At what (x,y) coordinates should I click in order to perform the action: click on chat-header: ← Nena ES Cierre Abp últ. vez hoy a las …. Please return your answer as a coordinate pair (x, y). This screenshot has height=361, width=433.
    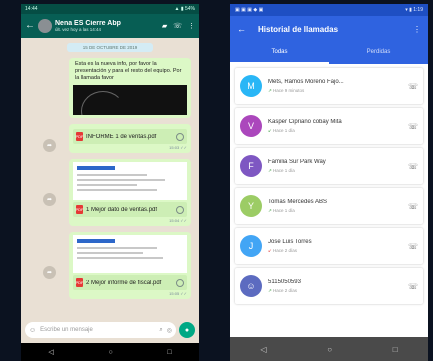
    Looking at the image, I should click on (110, 26).